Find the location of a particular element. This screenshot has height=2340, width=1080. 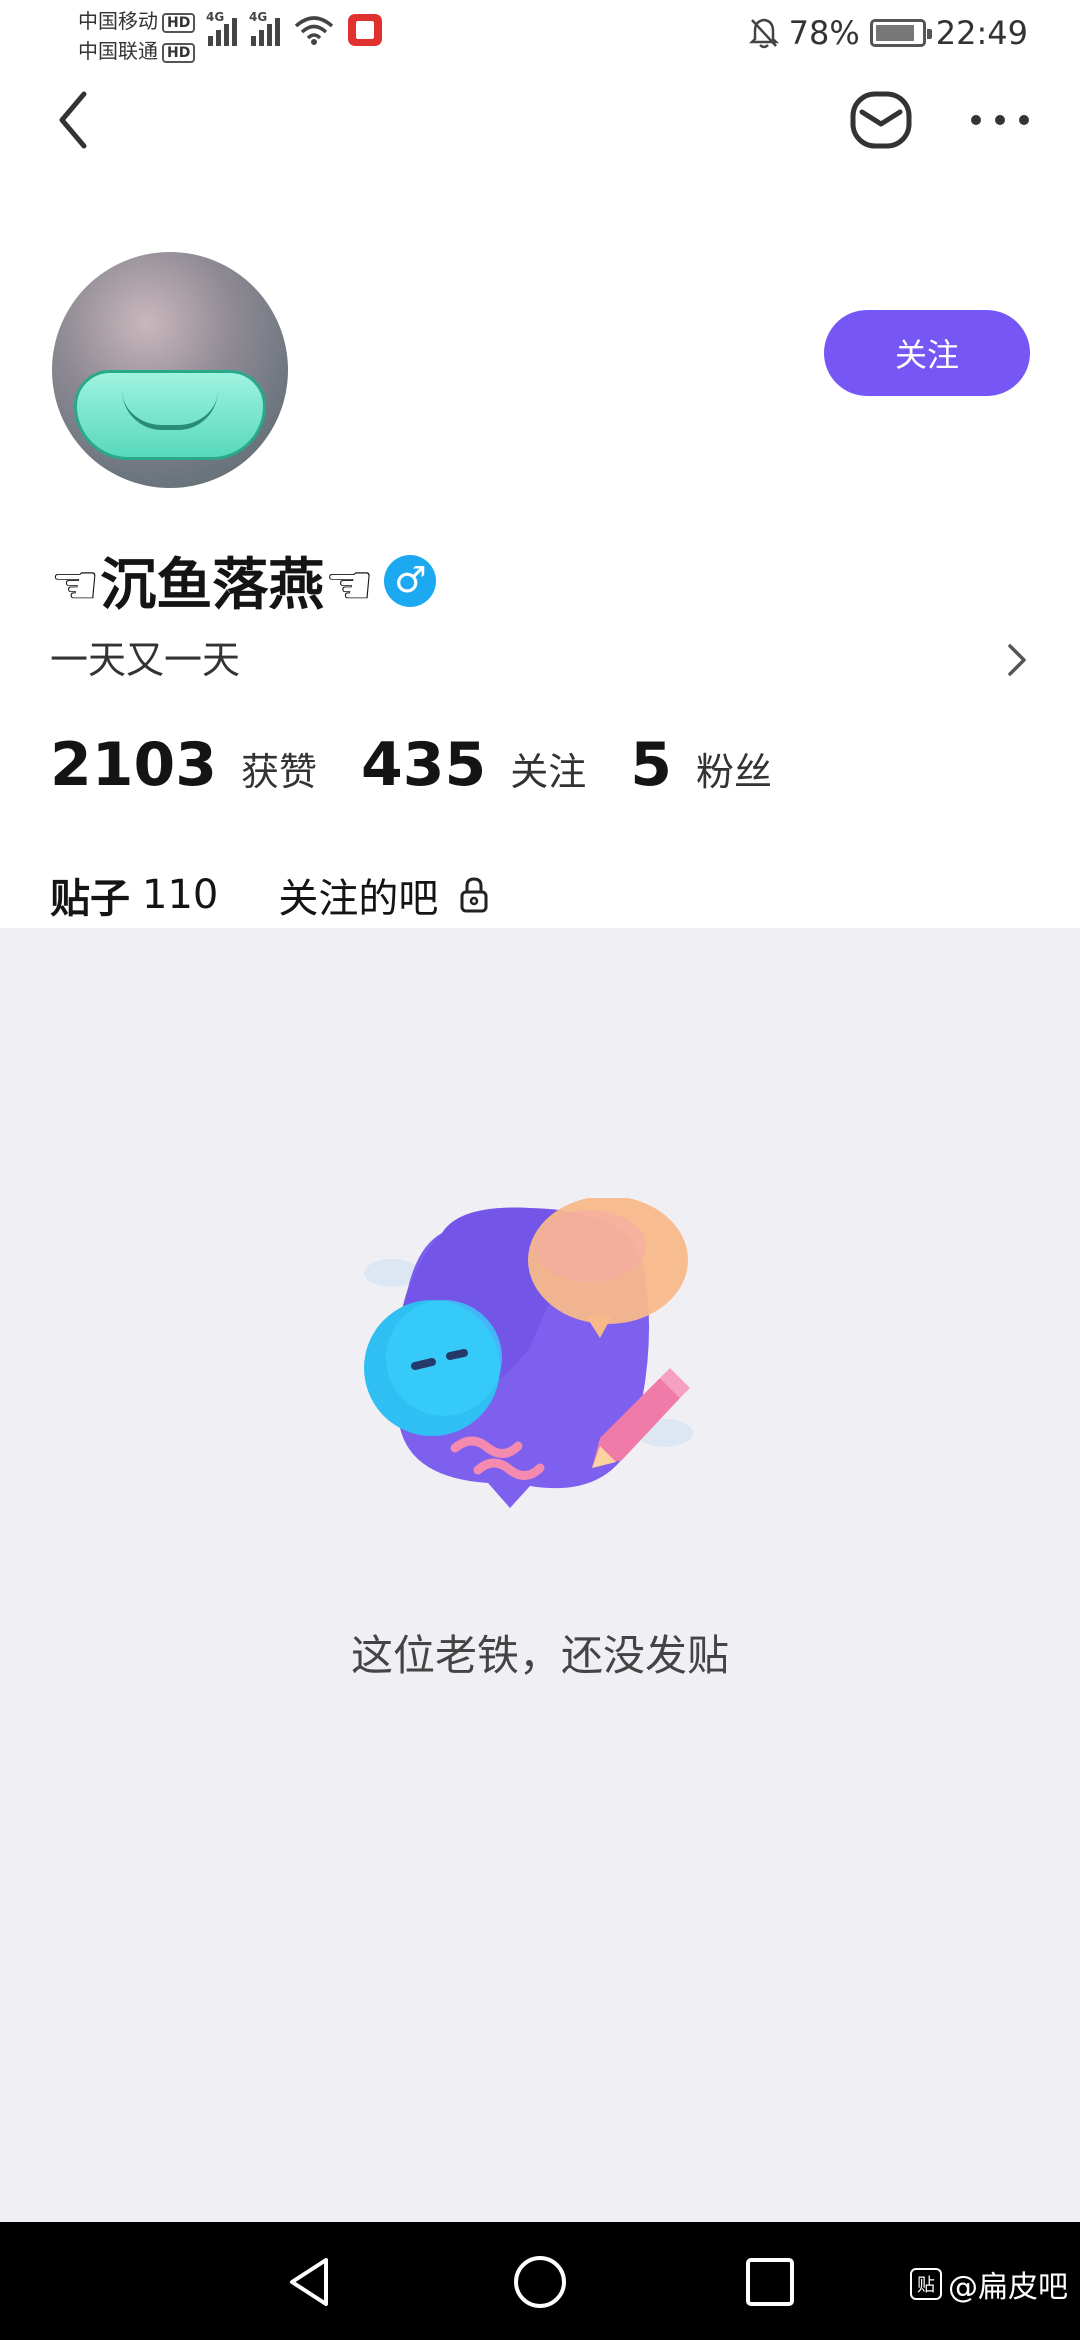

username: ☜沉鱼落燕☜ is located at coordinates (212, 585).